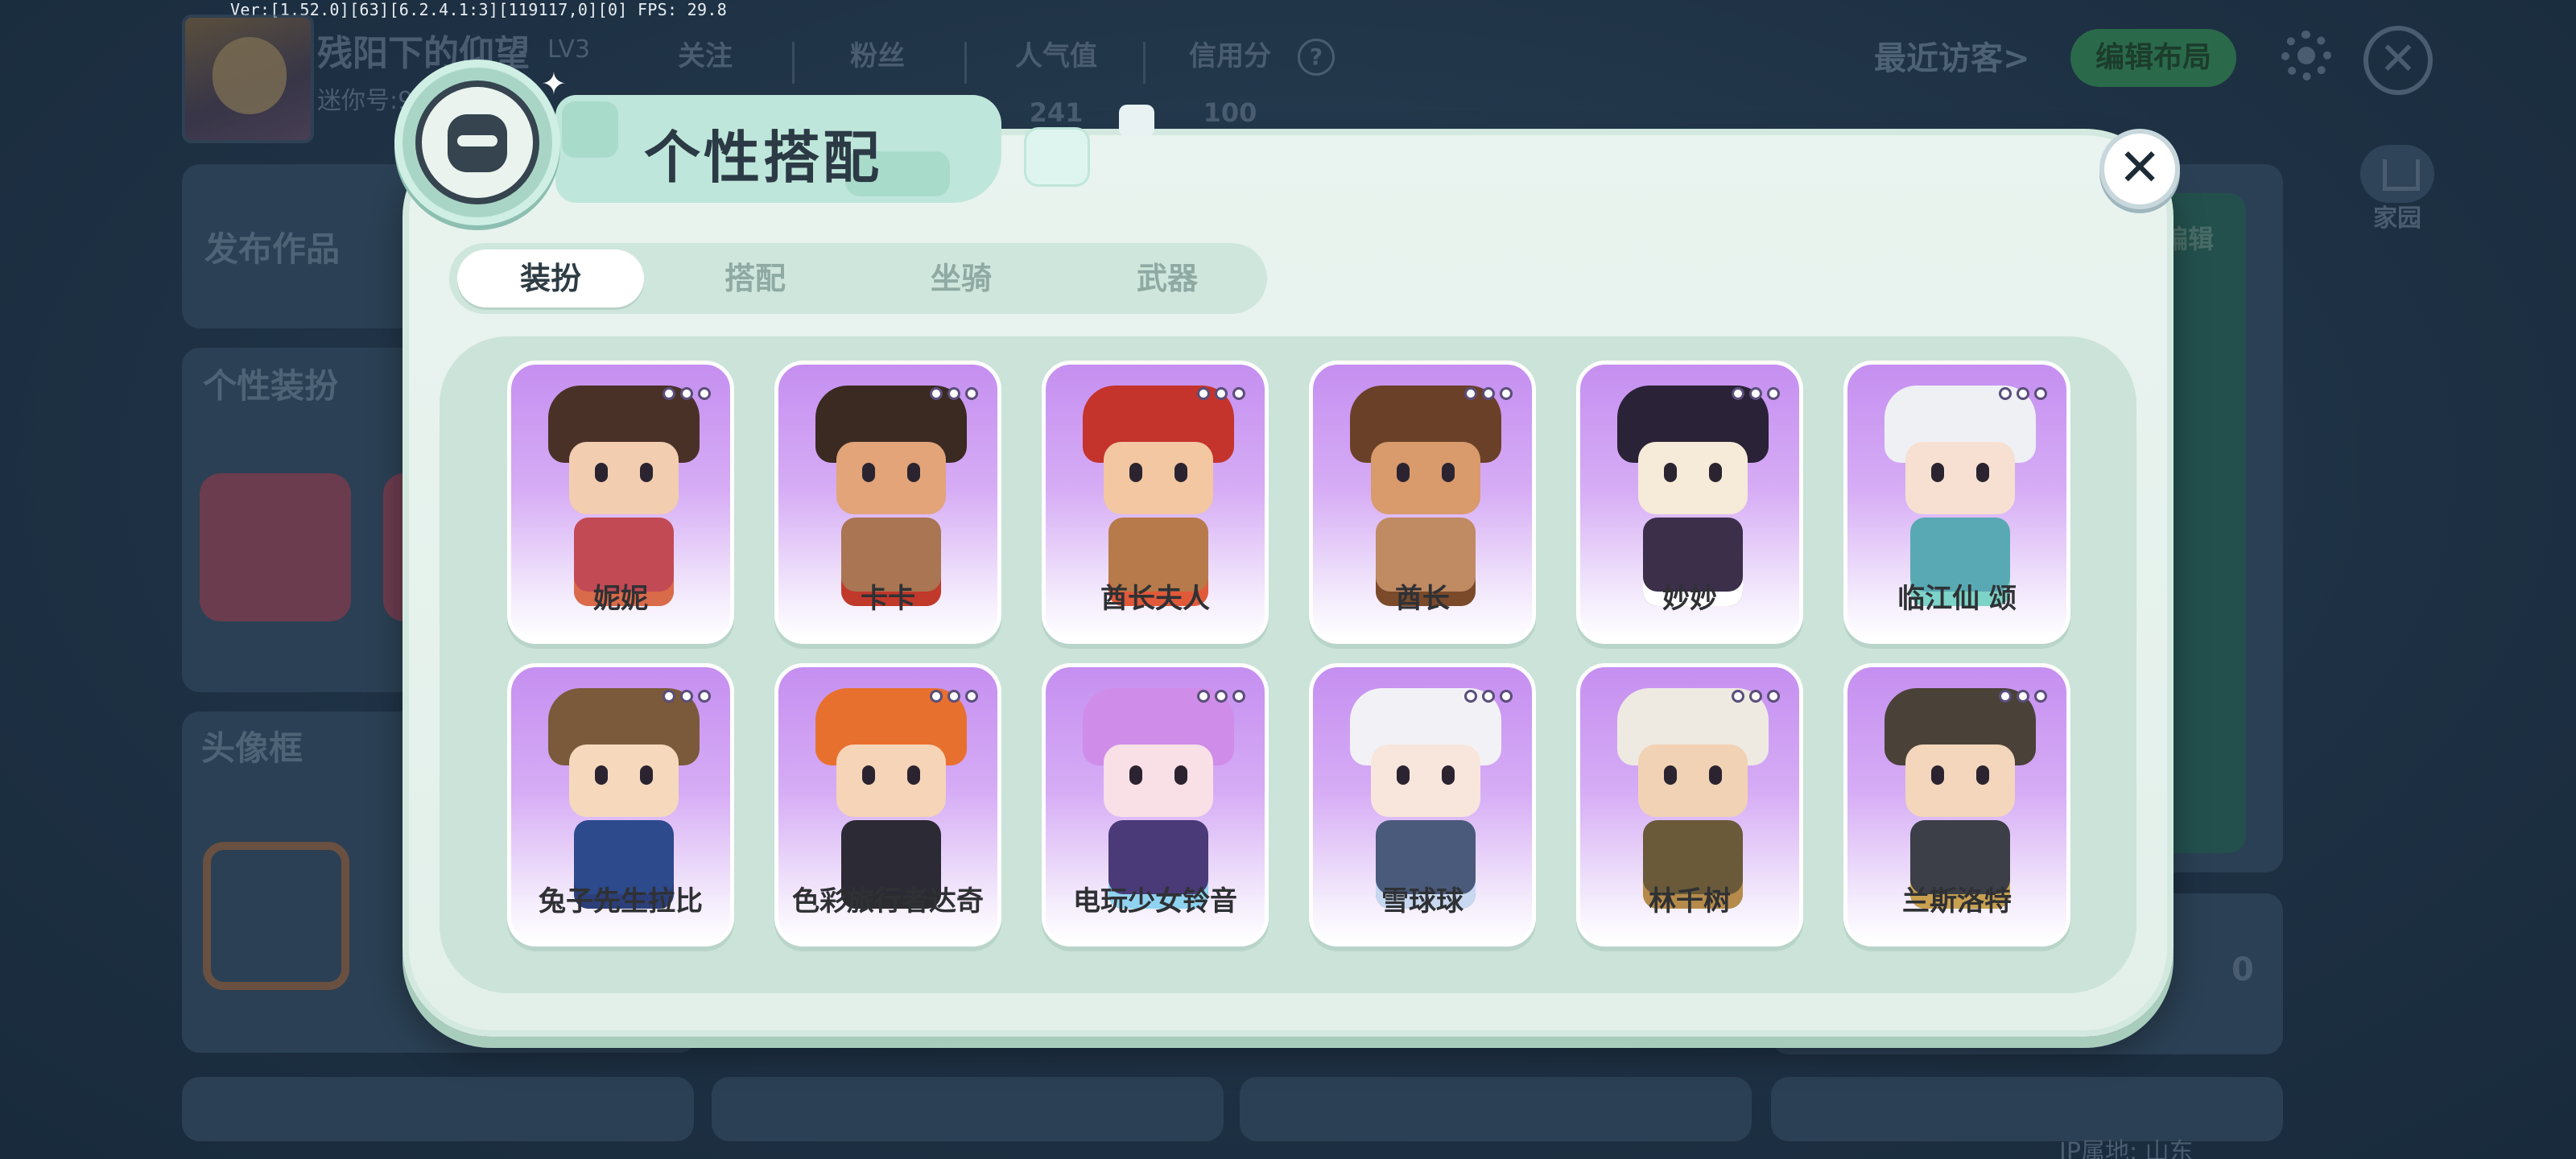 The height and width of the screenshot is (1159, 2576). I want to click on outfit-thumb, so click(275, 547).